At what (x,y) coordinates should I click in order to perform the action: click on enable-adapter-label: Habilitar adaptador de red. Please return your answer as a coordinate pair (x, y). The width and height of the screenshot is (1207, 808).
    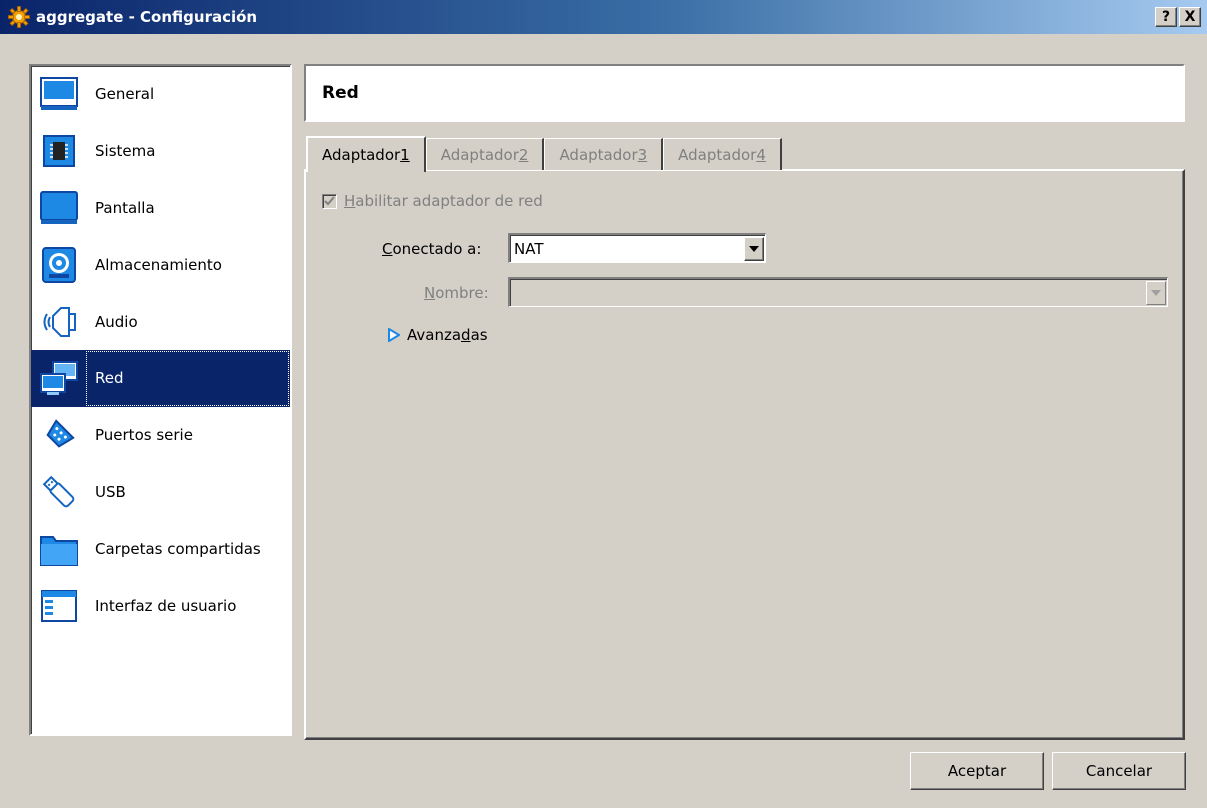
    Looking at the image, I should click on (443, 201).